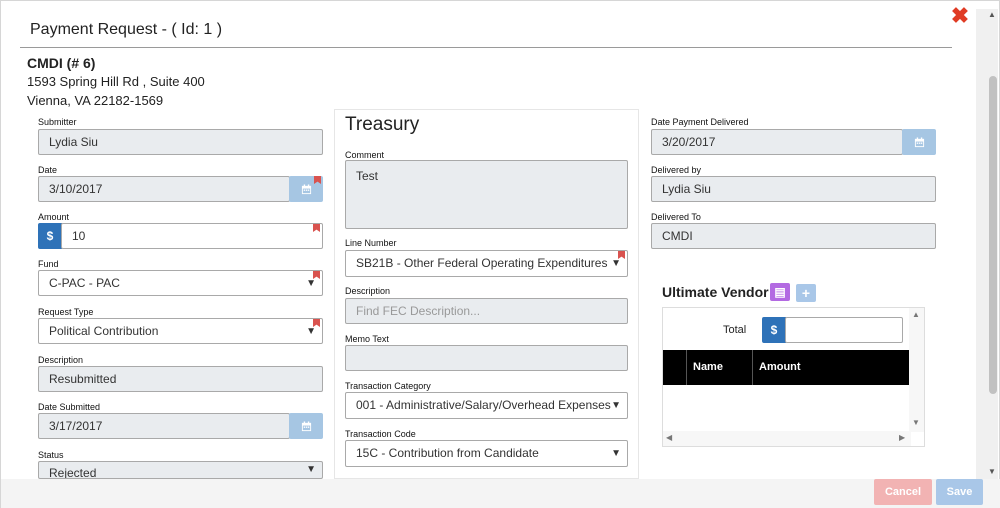  I want to click on plus-icon: +, so click(806, 293).